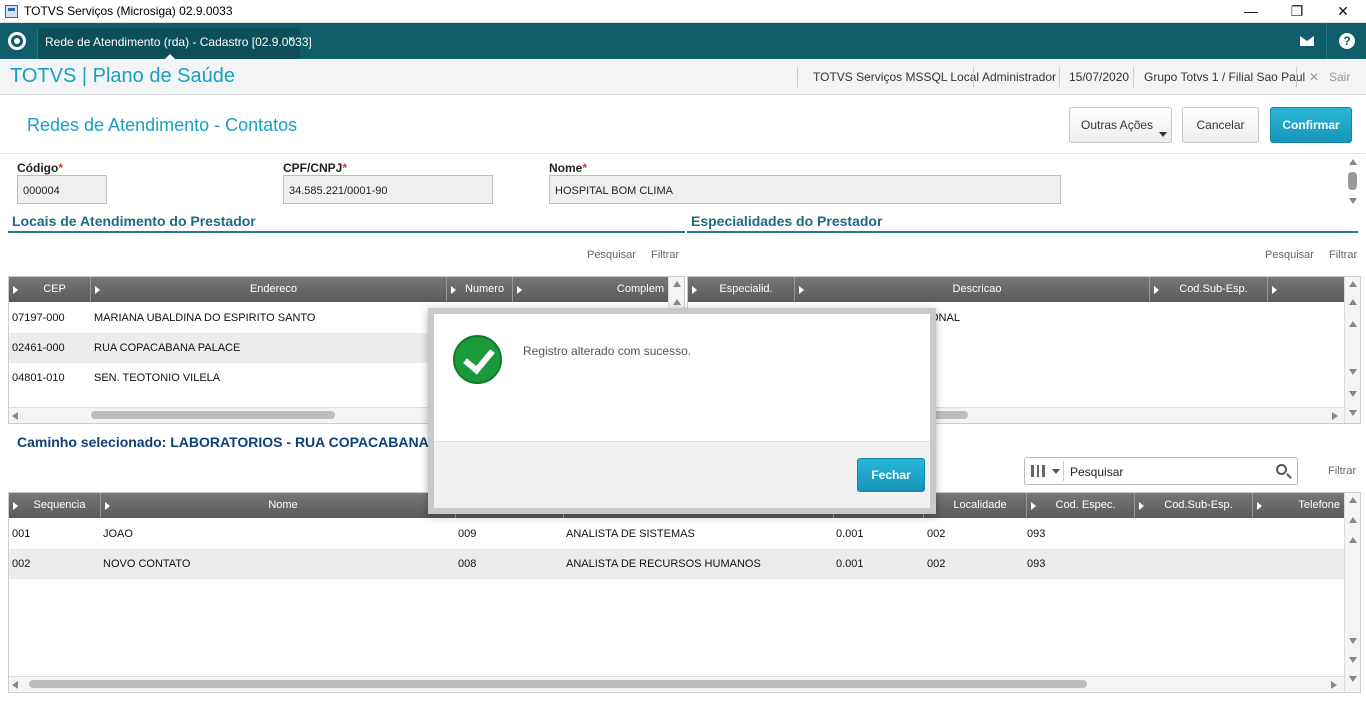 The image size is (1366, 728). What do you see at coordinates (1289, 255) in the screenshot?
I see `especialidades-search-link: Pesquisar` at bounding box center [1289, 255].